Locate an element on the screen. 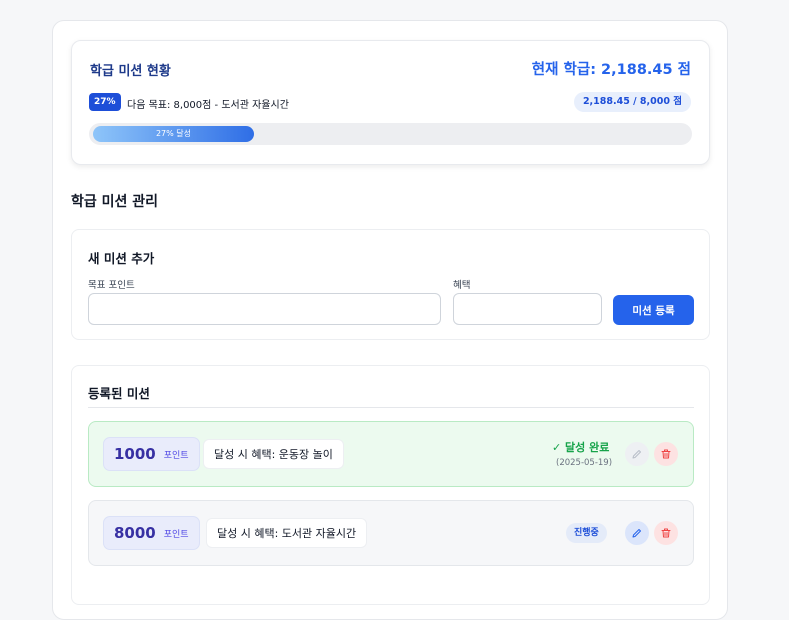  benefit-text: 달성 시 혜택: 도서관 자율시간 is located at coordinates (287, 533).